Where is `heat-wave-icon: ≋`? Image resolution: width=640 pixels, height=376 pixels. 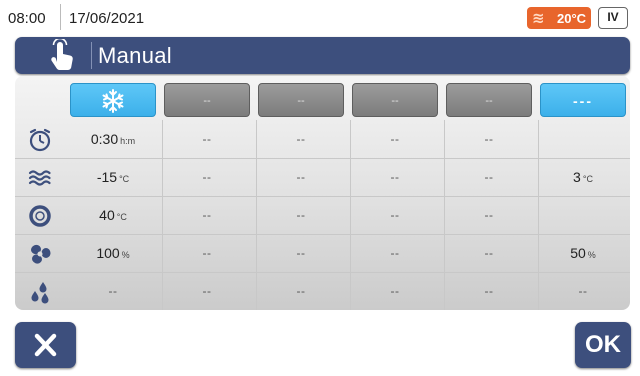
heat-wave-icon: ≋ is located at coordinates (538, 18).